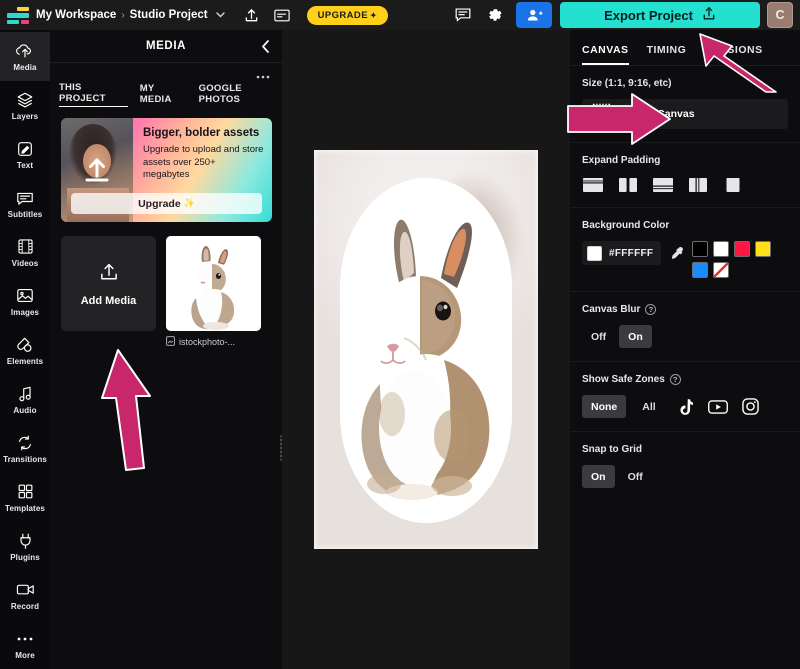 The height and width of the screenshot is (669, 800). Describe the element at coordinates (25, 295) in the screenshot. I see `image-icon` at that location.